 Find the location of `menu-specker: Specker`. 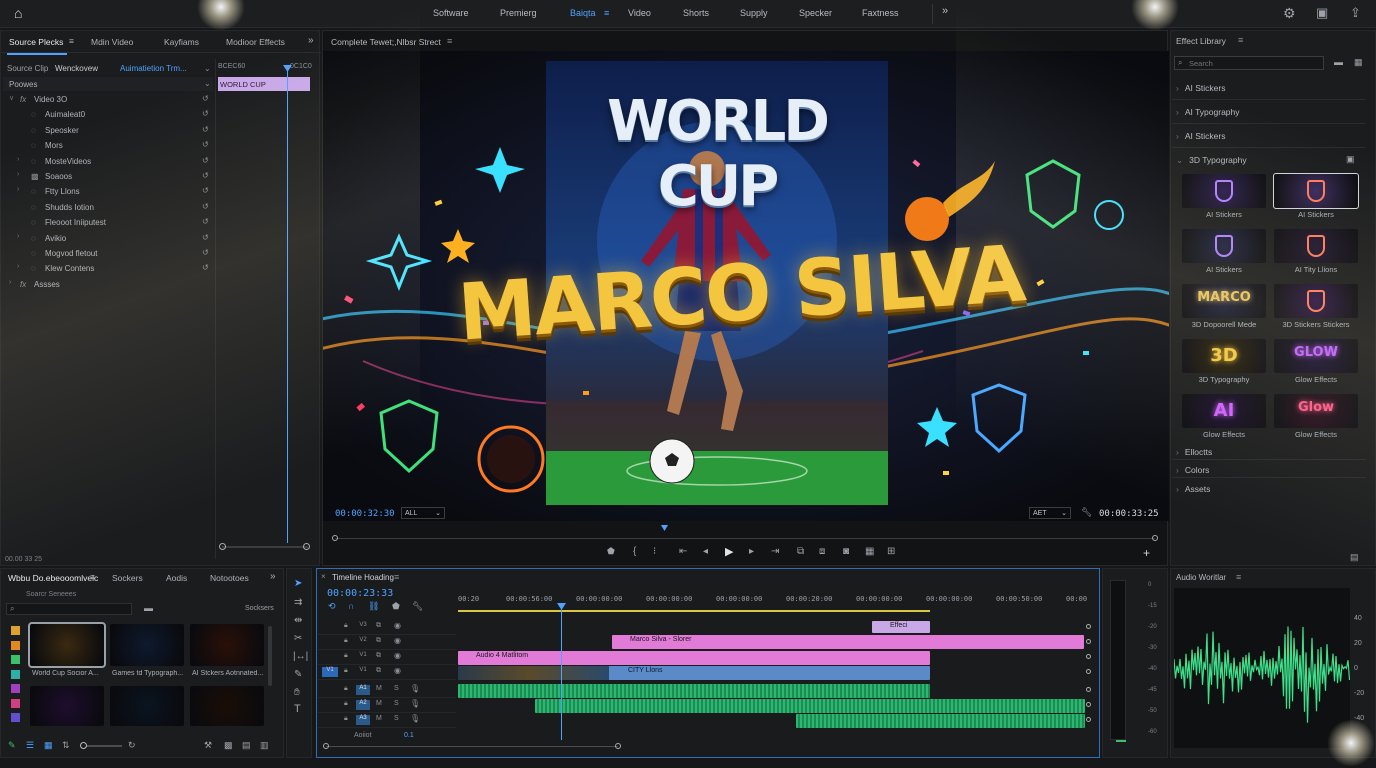

menu-specker: Specker is located at coordinates (815, 13).